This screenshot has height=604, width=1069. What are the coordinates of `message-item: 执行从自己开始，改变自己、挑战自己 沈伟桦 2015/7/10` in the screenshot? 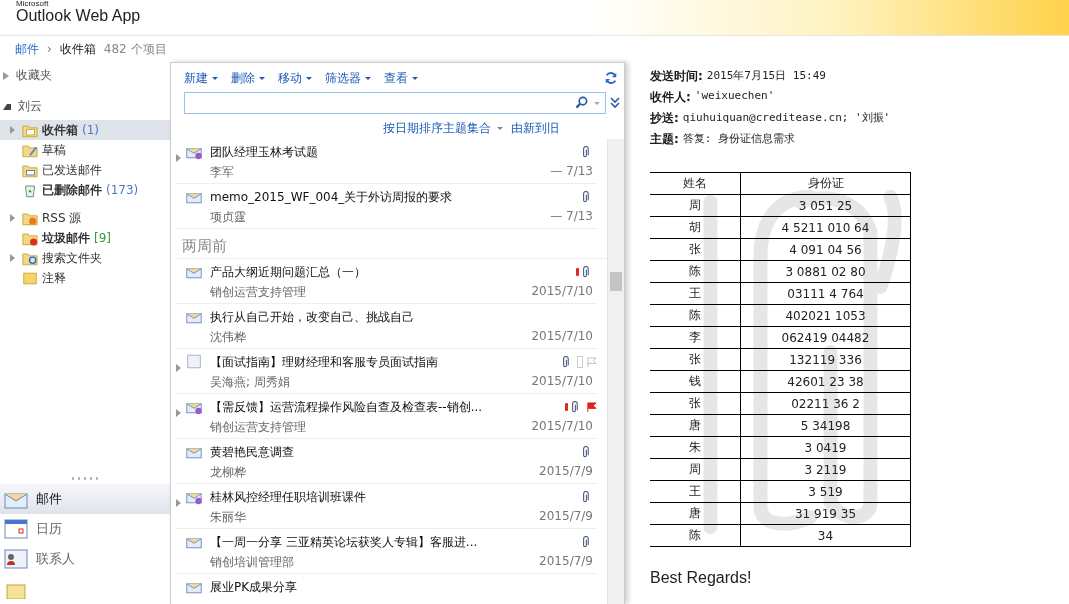 It's located at (386, 326).